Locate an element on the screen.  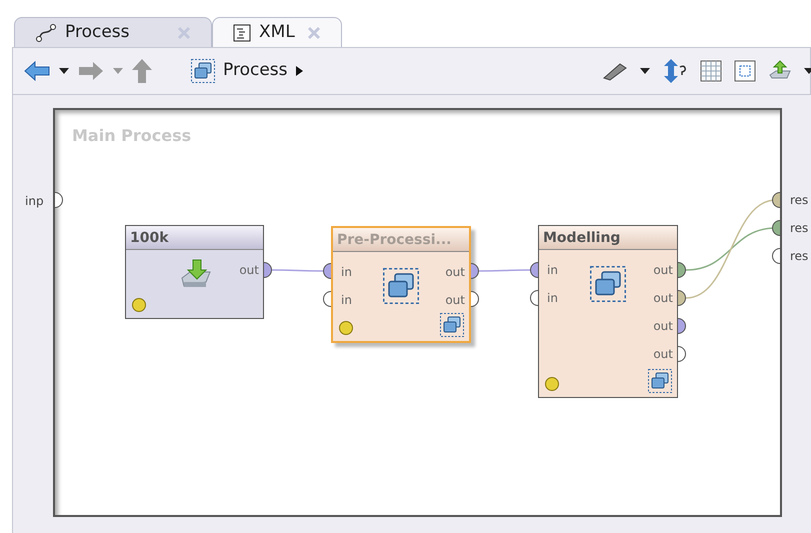
grid-icon is located at coordinates (711, 71).